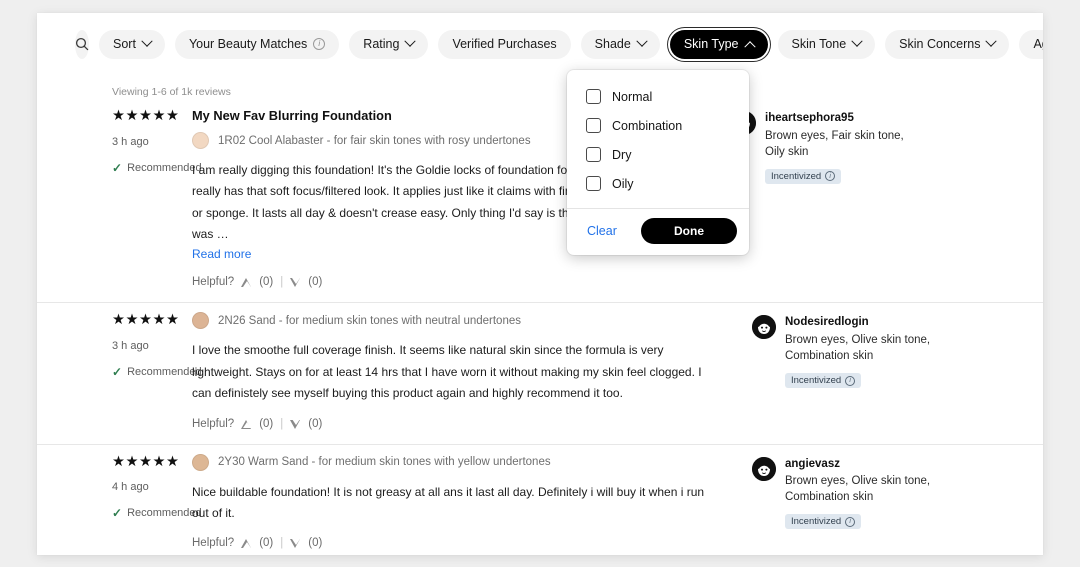 This screenshot has height=567, width=1080. What do you see at coordinates (689, 231) in the screenshot?
I see `done-button: Done` at bounding box center [689, 231].